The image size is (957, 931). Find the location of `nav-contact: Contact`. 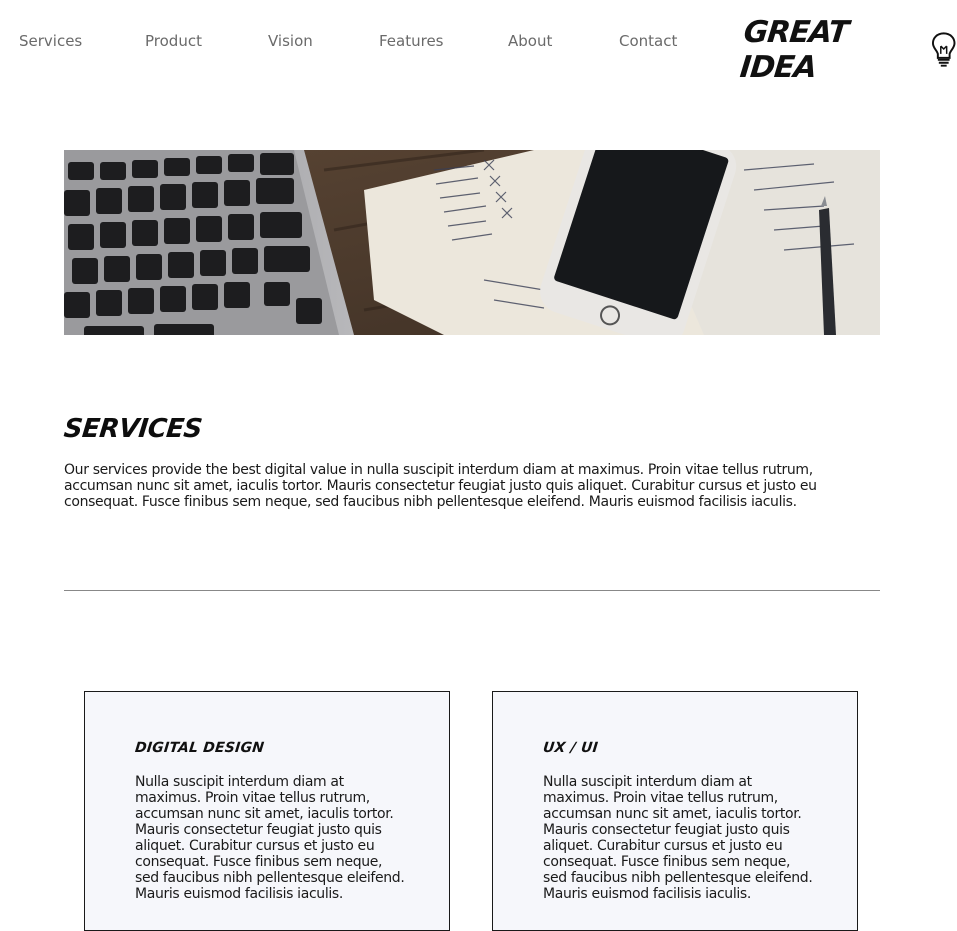

nav-contact: Contact is located at coordinates (648, 41).